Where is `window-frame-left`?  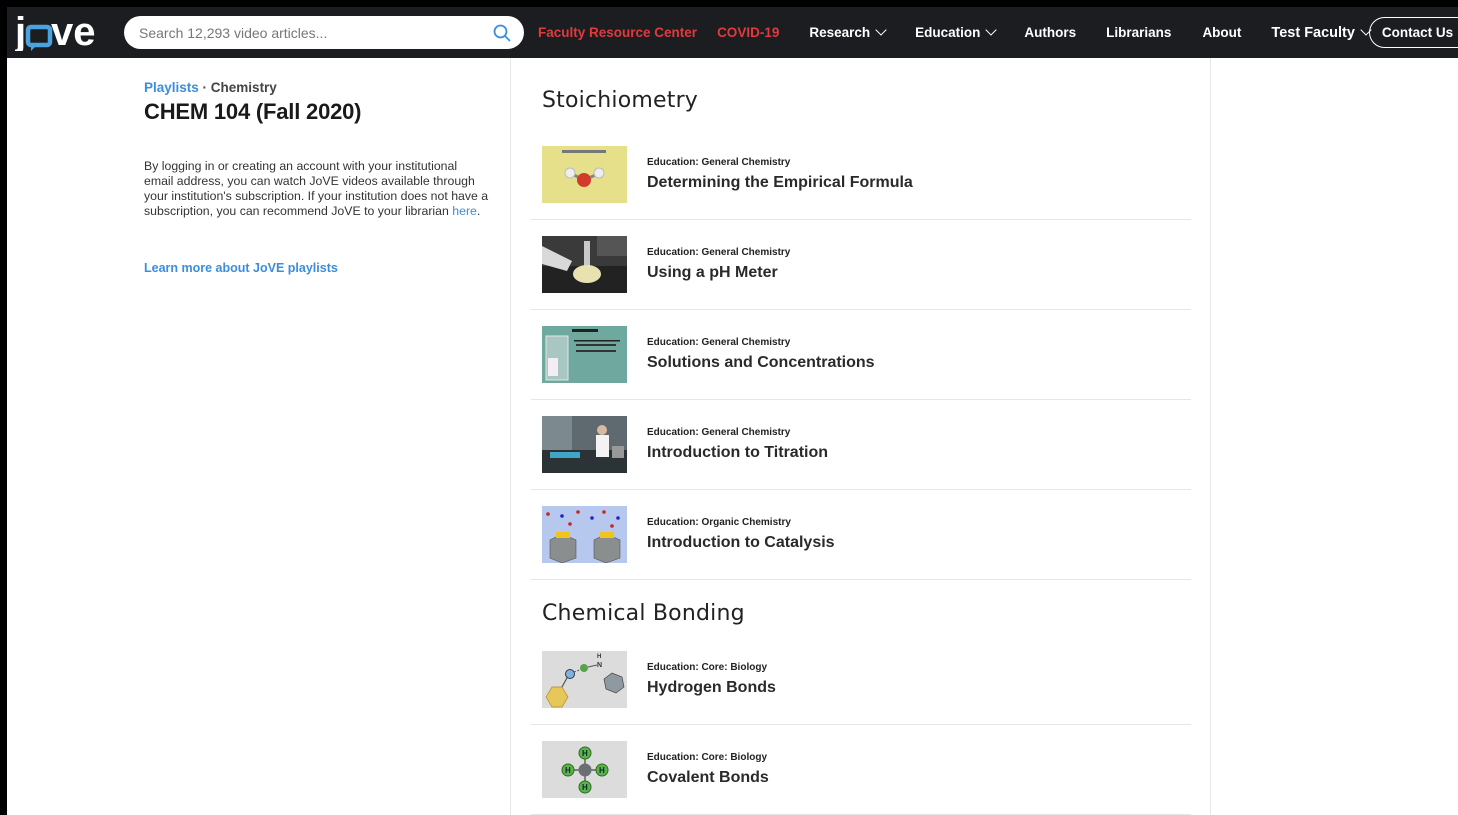 window-frame-left is located at coordinates (3, 407).